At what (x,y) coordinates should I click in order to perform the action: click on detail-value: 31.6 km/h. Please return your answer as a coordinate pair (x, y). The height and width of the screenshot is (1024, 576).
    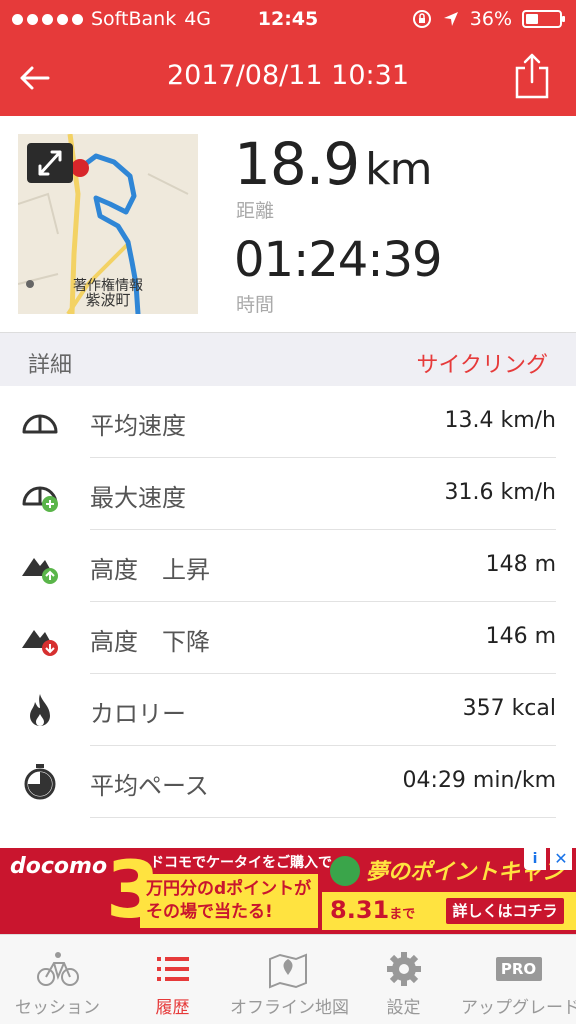
    Looking at the image, I should click on (500, 492).